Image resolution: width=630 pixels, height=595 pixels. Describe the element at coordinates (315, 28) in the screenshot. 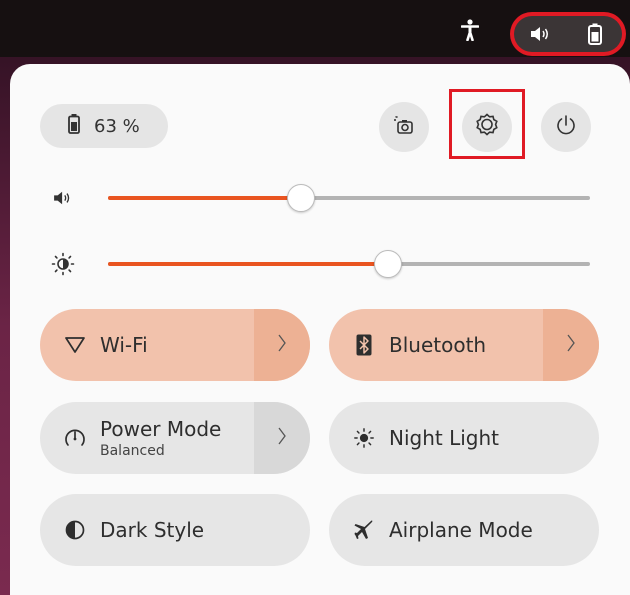

I see `top-bar` at that location.